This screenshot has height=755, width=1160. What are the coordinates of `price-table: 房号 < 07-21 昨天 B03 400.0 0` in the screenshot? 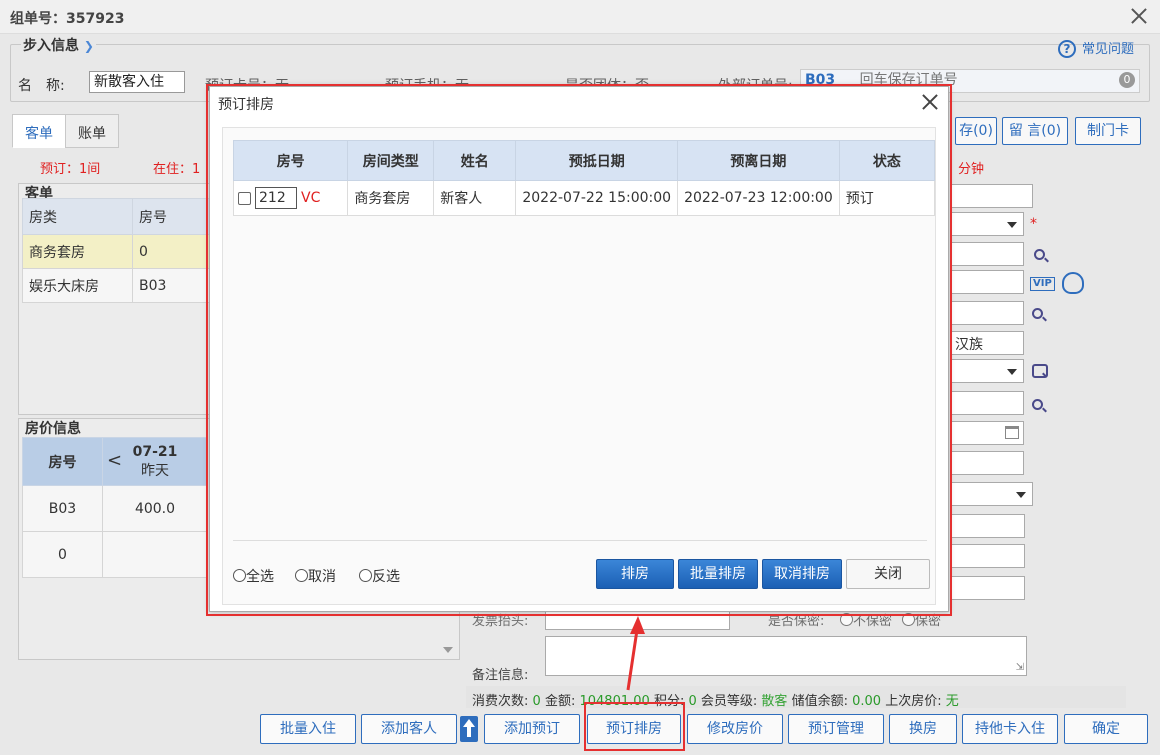 It's located at (115, 507).